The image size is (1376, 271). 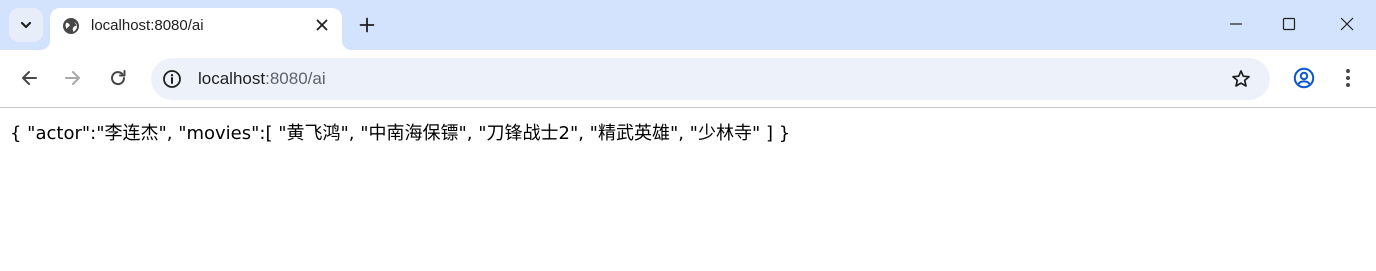 I want to click on forward-button, so click(x=73, y=78).